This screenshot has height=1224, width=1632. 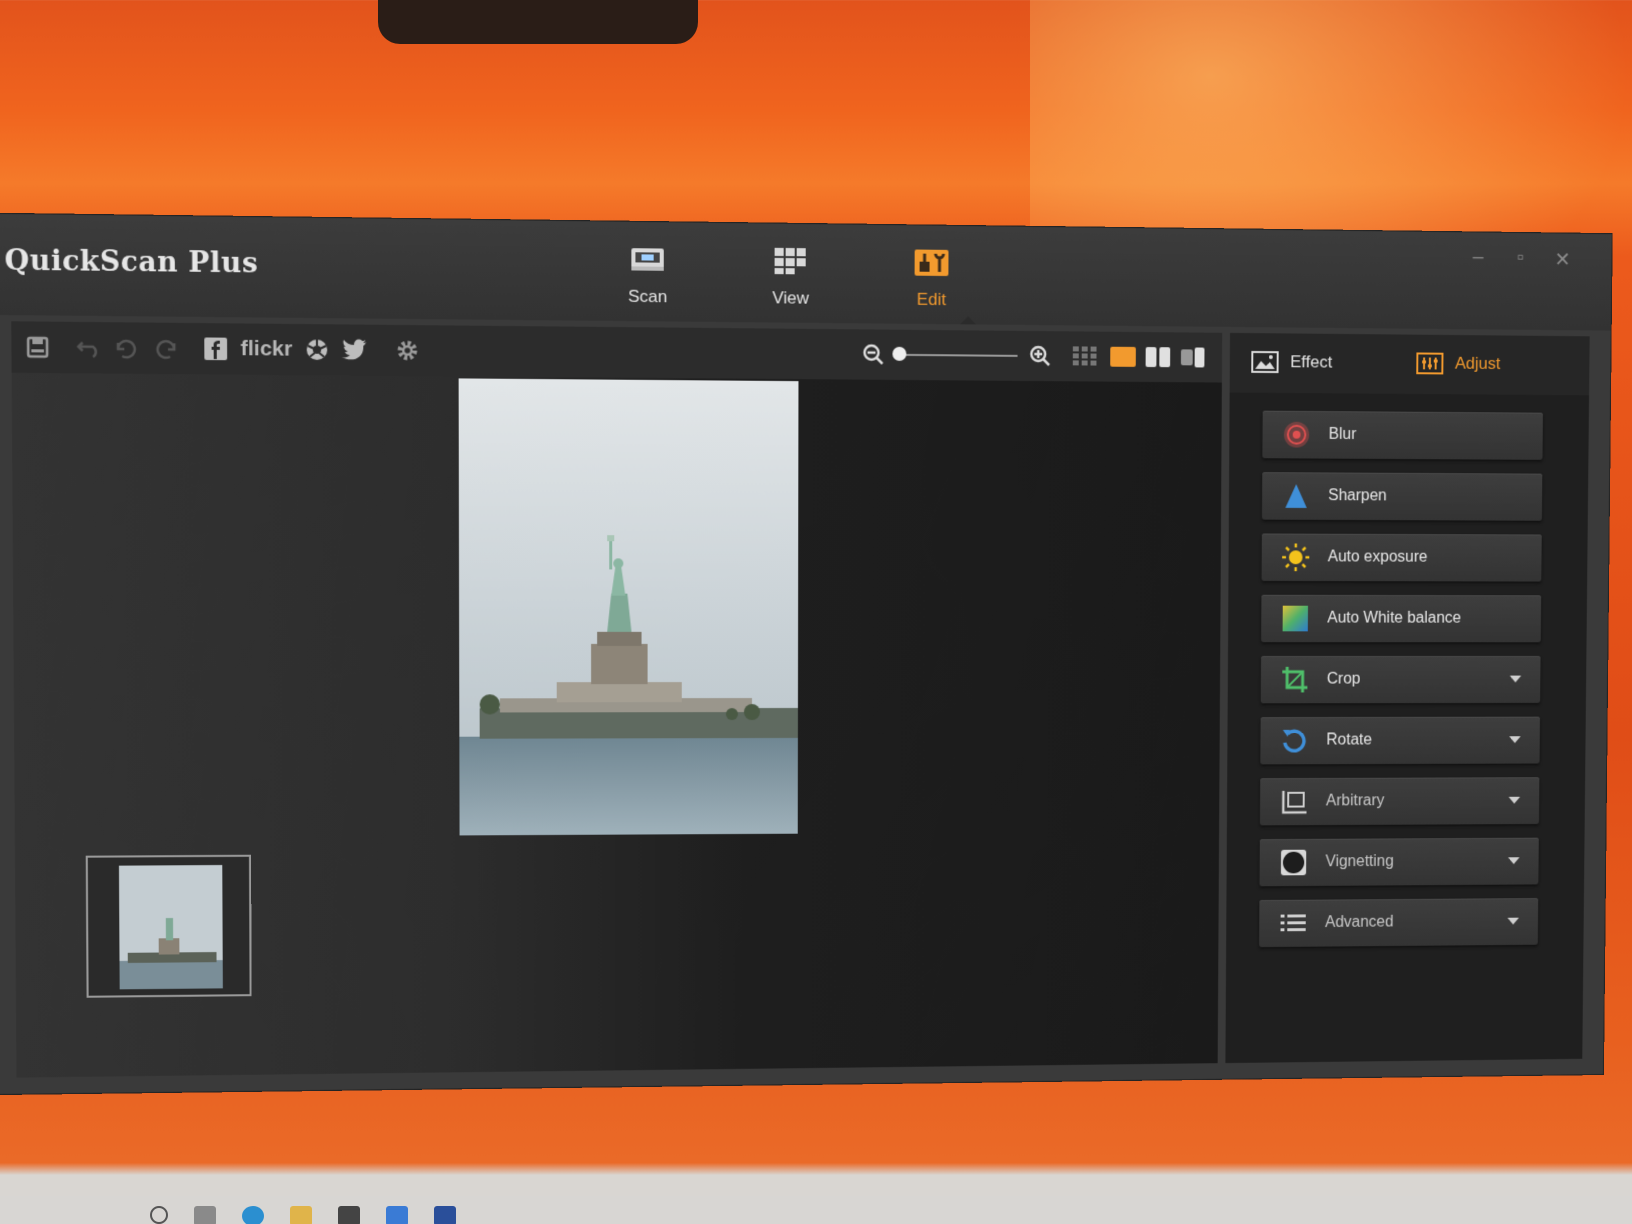 What do you see at coordinates (1293, 802) in the screenshot?
I see `arbitrary-icon` at bounding box center [1293, 802].